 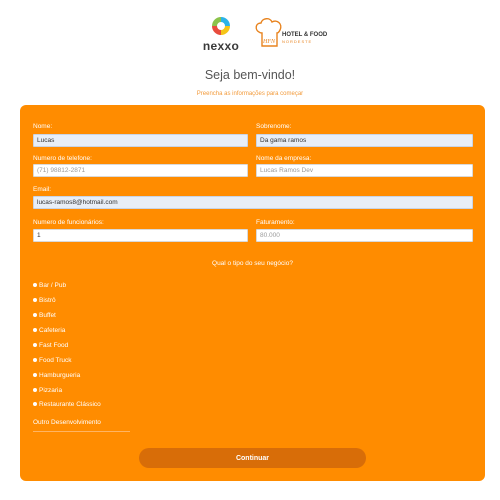 What do you see at coordinates (253, 202) in the screenshot?
I see `email-input` at bounding box center [253, 202].